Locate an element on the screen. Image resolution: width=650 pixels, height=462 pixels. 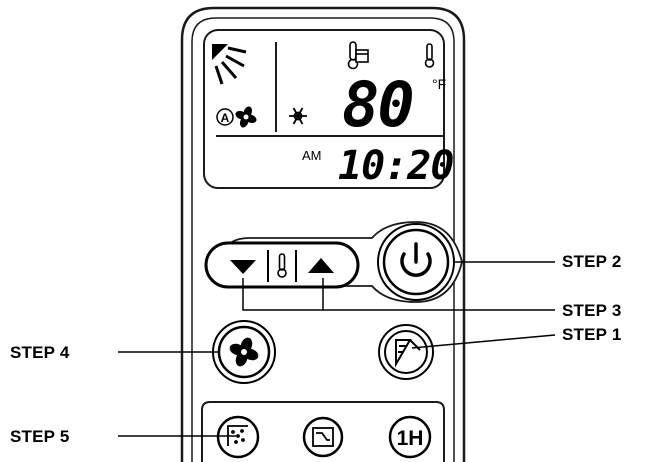
schedule-button is located at coordinates (323, 437).